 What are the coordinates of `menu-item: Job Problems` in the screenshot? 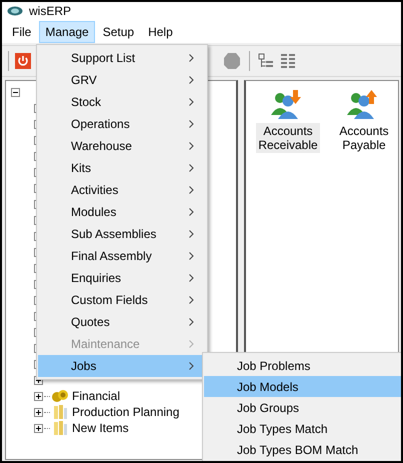 It's located at (302, 365).